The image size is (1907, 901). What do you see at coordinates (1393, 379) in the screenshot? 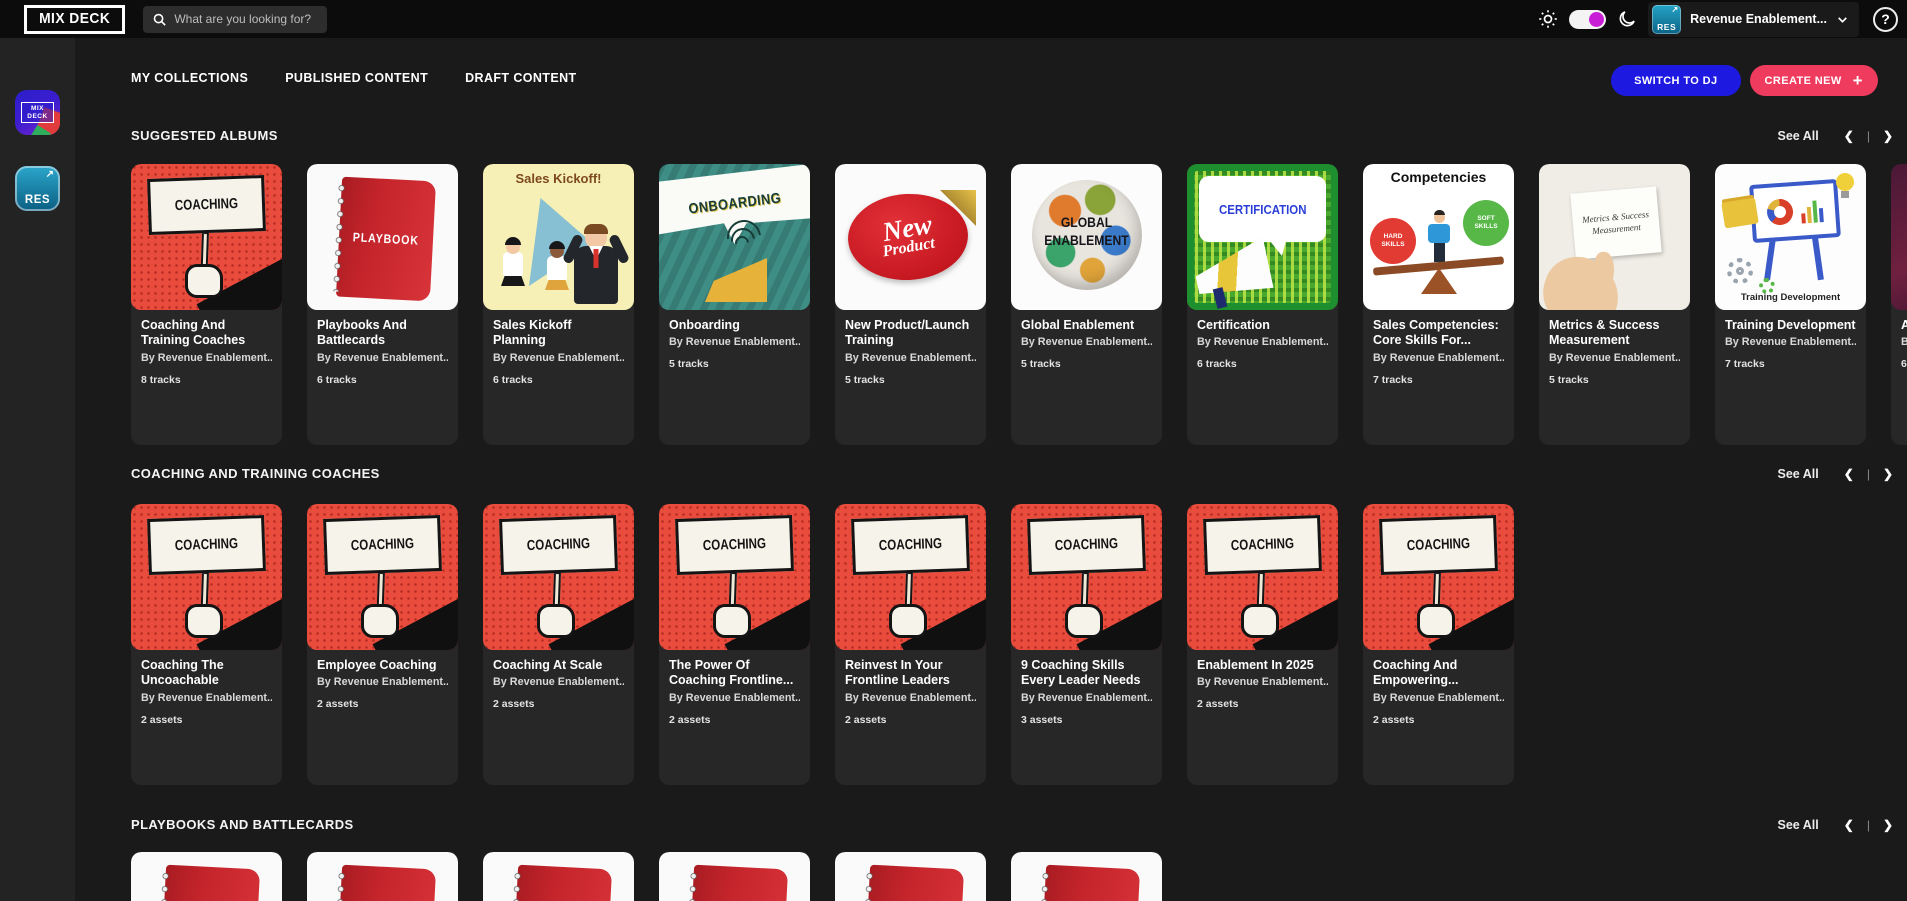
I see `card-track-count: 7 tracks` at bounding box center [1393, 379].